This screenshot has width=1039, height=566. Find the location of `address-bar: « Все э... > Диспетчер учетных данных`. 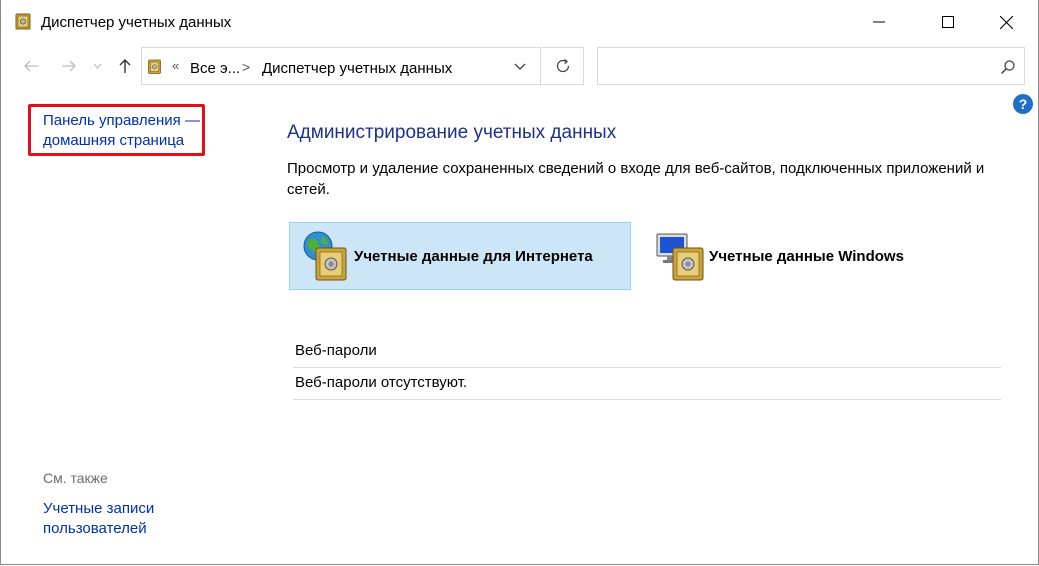

address-bar: « Все э... > Диспетчер учетных данных is located at coordinates (341, 66).